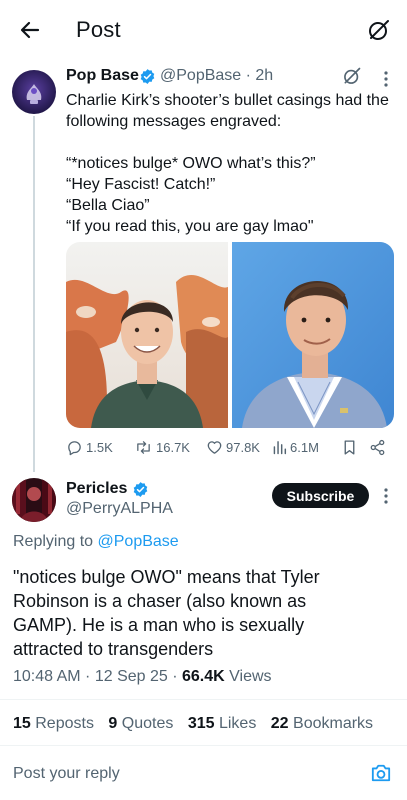 The width and height of the screenshot is (407, 800). What do you see at coordinates (173, 447) in the screenshot?
I see `repost-count: 16.7K` at bounding box center [173, 447].